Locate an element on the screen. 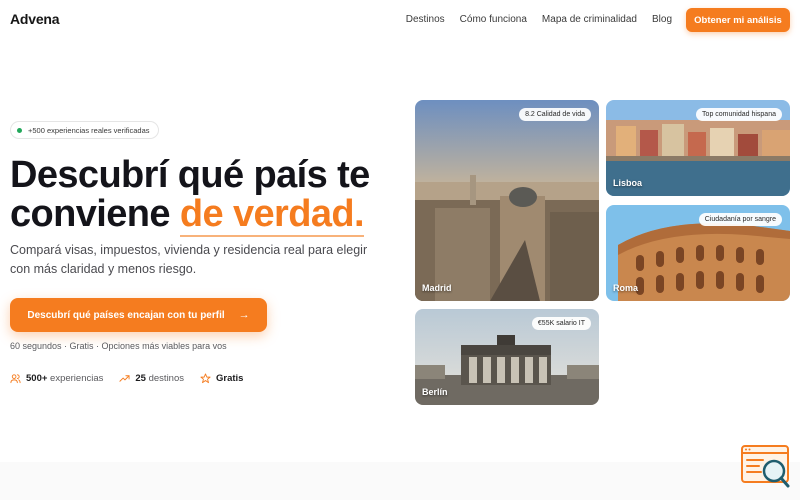 The height and width of the screenshot is (500, 800). madrid-tag: 8.2 Calidad de vida is located at coordinates (555, 114).